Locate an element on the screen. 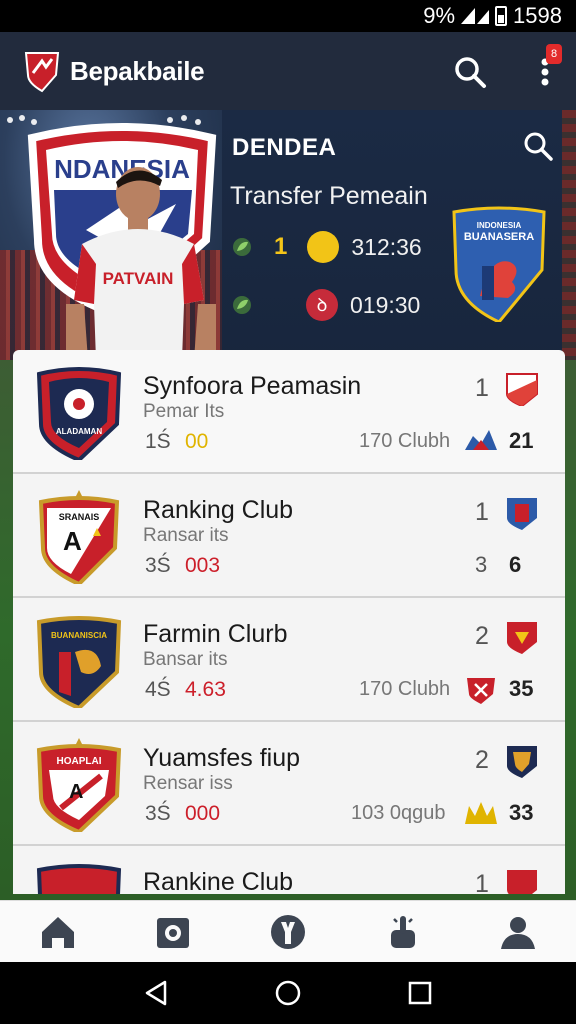  nav-home is located at coordinates (58, 932).